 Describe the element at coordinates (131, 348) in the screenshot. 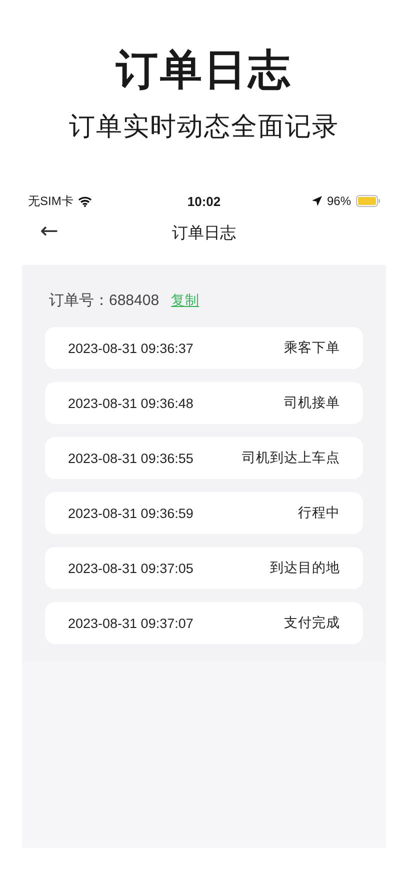

I see `log-time: 2023-08-31 09:36:37` at that location.